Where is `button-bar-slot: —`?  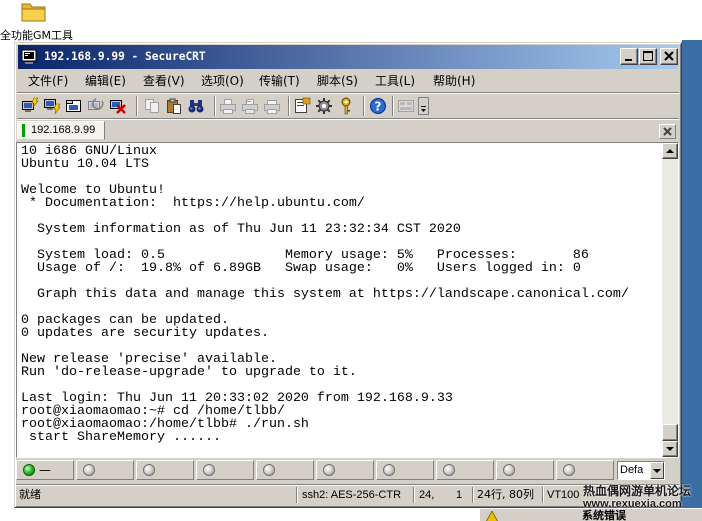 button-bar-slot: — is located at coordinates (45, 470).